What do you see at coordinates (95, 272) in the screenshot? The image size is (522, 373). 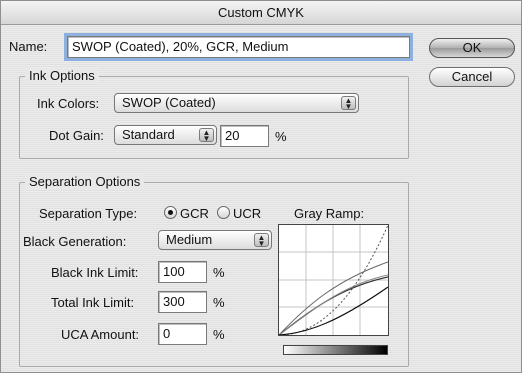 I see `black-ink-limit-label: Black Ink Limit:` at bounding box center [95, 272].